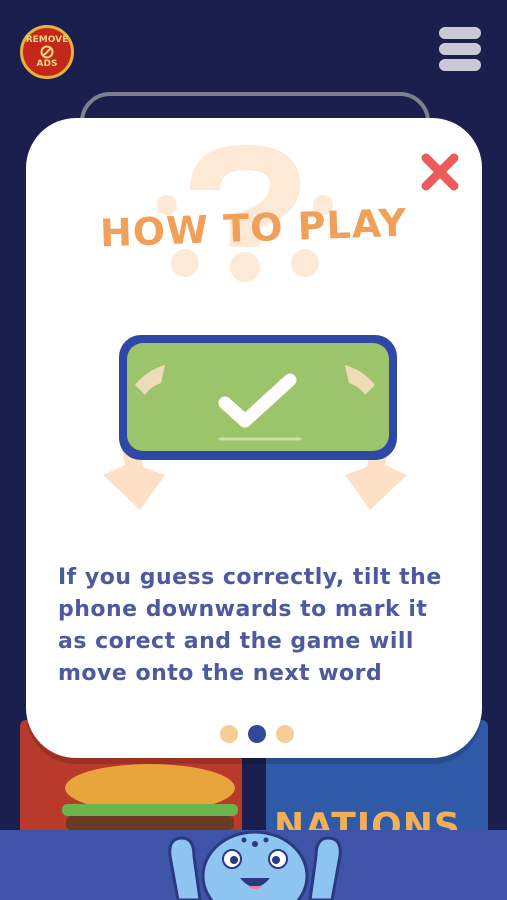  I want to click on mascot-character-icon, so click(255, 865).